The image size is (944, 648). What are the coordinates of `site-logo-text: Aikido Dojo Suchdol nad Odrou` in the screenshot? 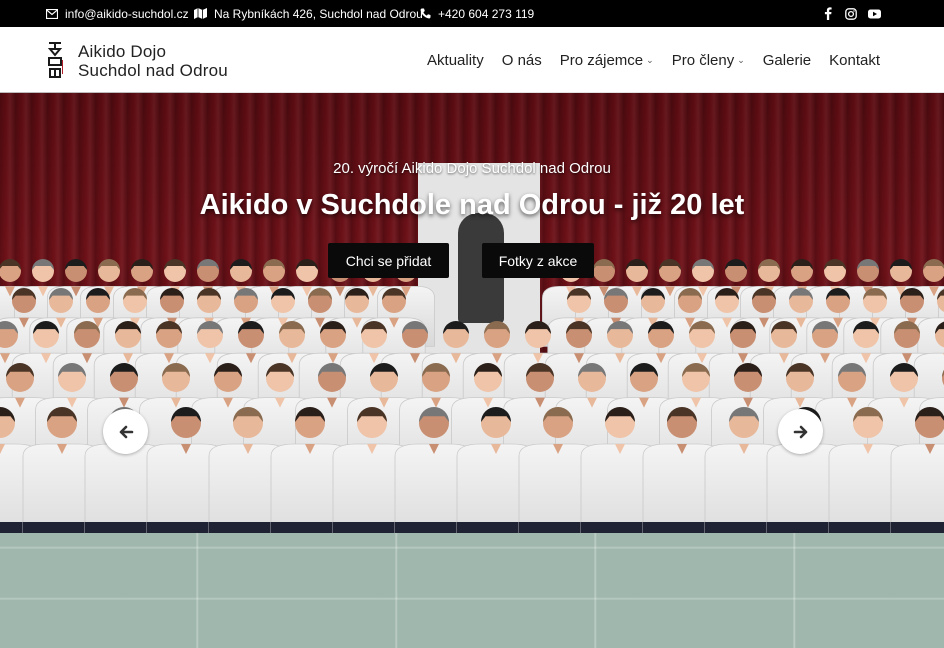 It's located at (153, 61).